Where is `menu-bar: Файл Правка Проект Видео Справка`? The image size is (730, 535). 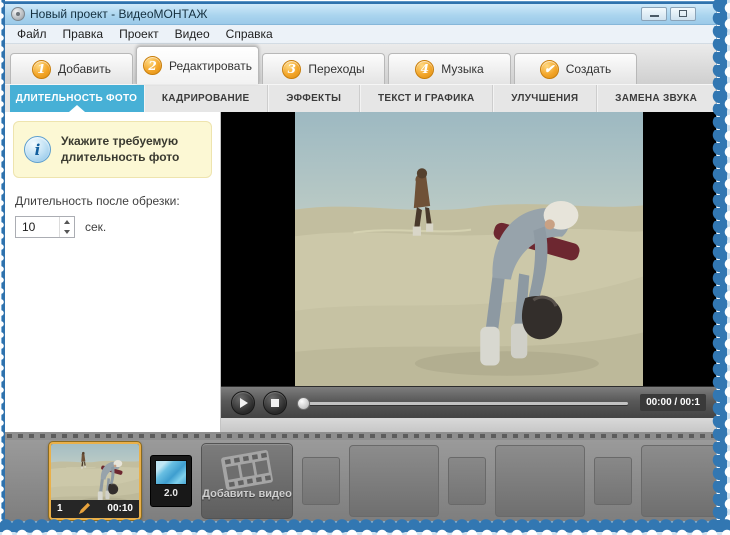 menu-bar: Файл Правка Проект Видео Справка is located at coordinates (360, 34).